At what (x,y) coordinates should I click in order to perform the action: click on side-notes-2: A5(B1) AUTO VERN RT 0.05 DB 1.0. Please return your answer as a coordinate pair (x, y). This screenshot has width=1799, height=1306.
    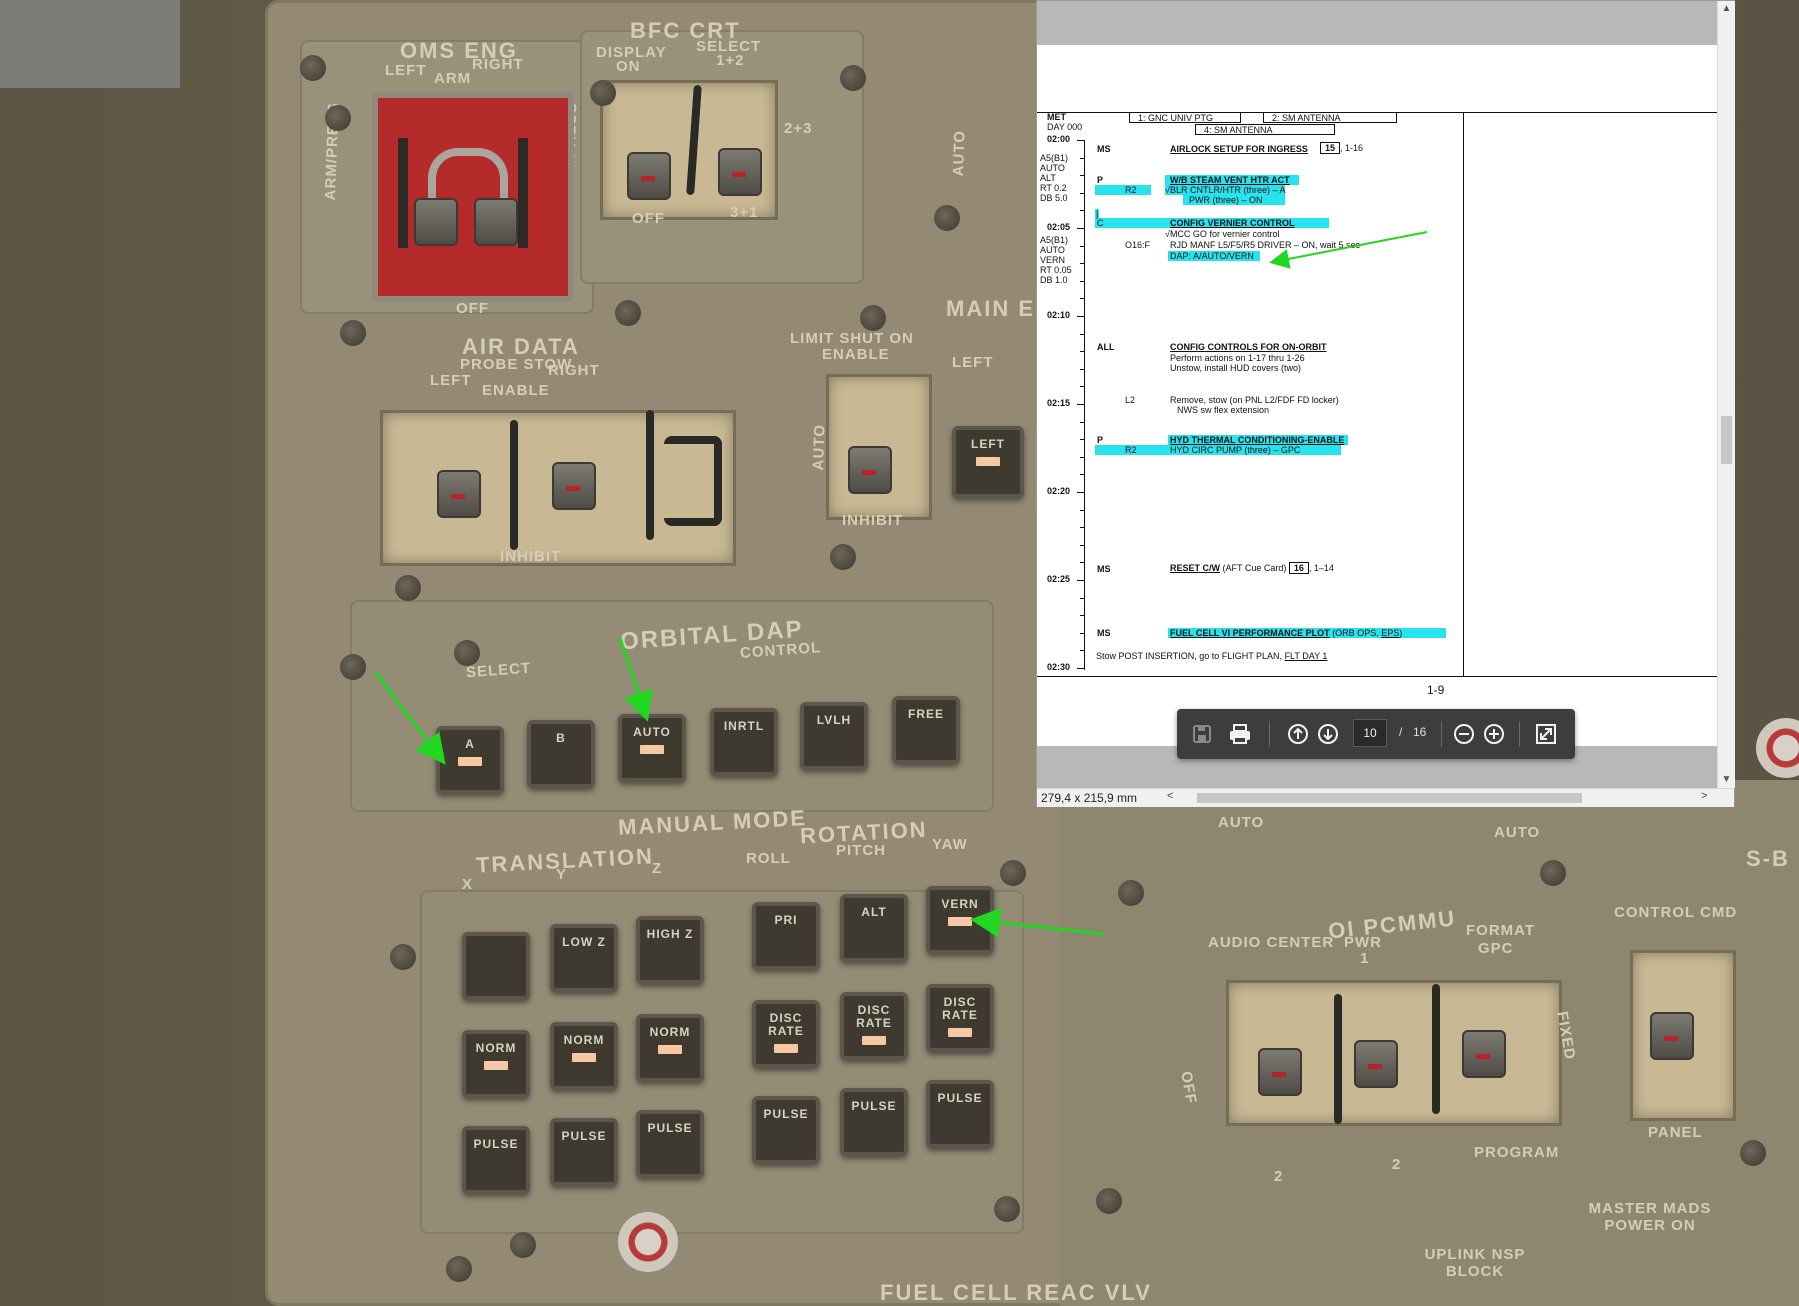
    Looking at the image, I should click on (1056, 260).